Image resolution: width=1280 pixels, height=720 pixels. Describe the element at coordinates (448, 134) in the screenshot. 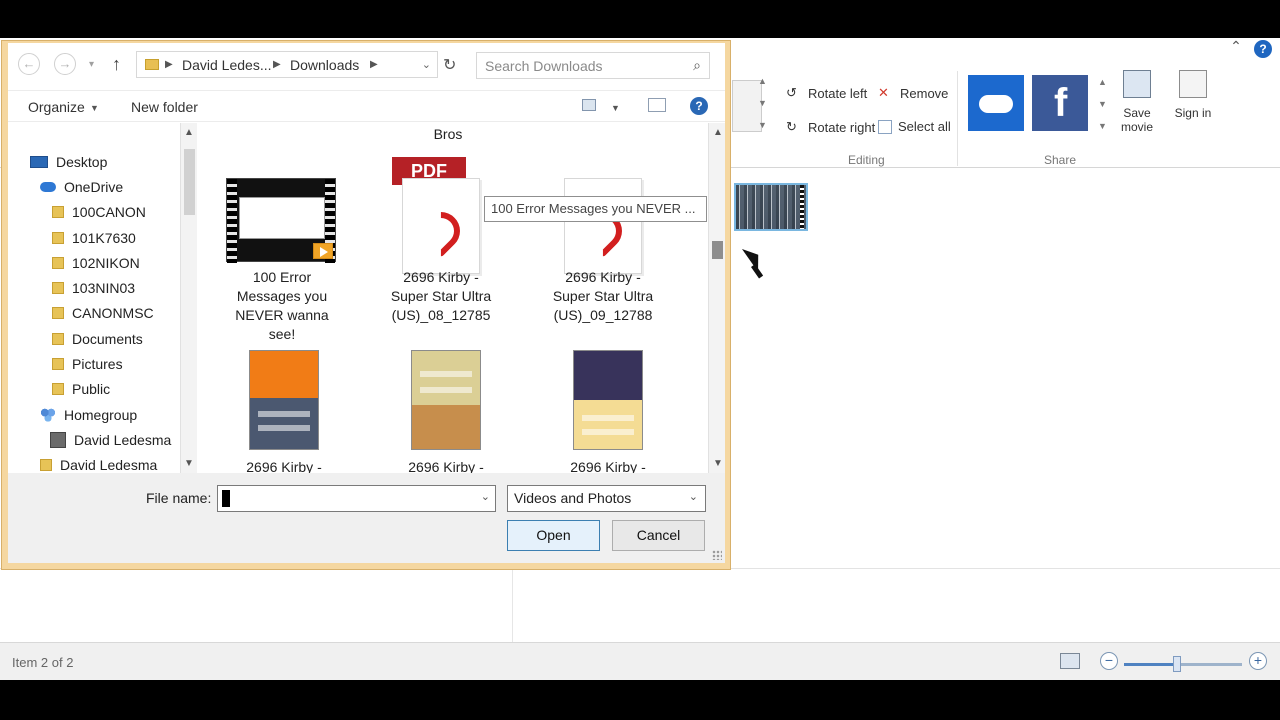

I see `partial-file-label: Bros` at that location.